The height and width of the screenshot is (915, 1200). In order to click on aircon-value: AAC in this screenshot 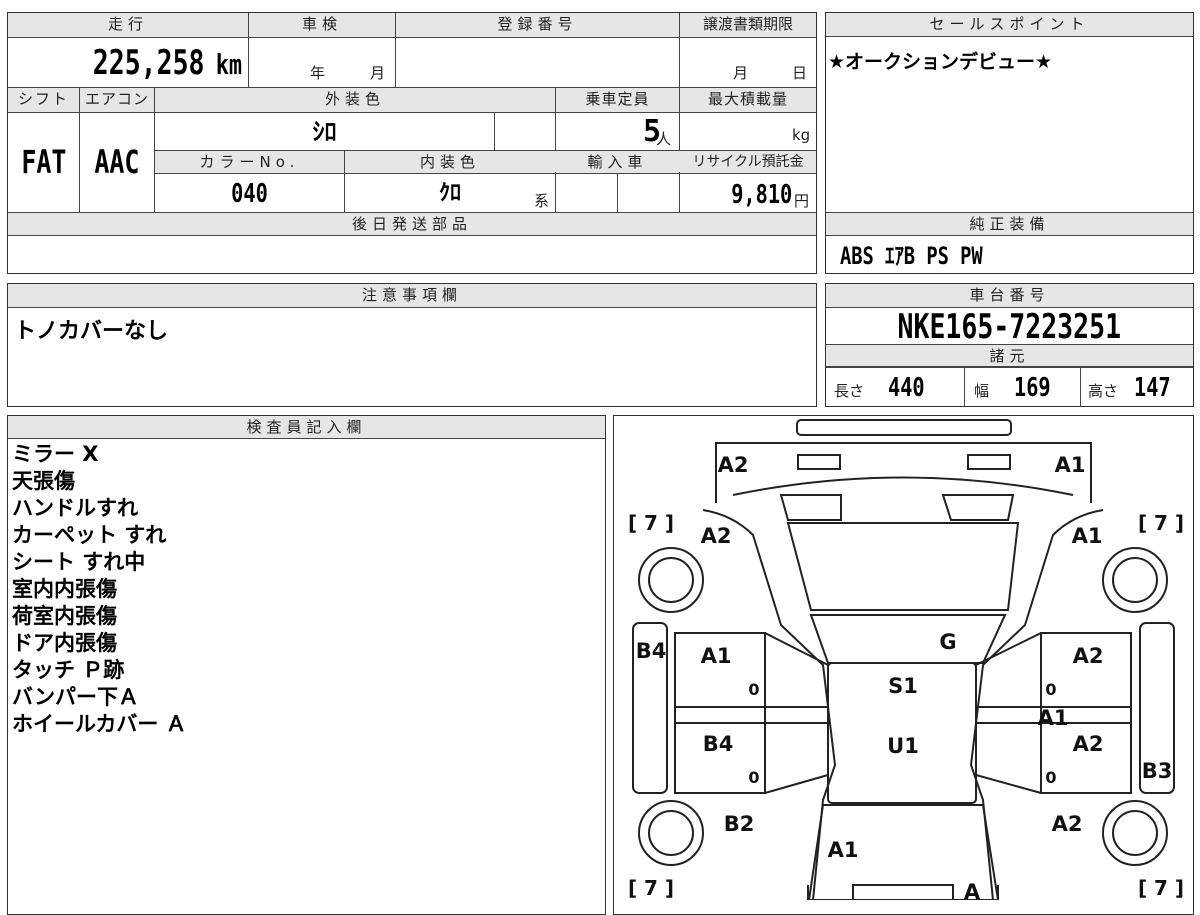, I will do `click(117, 162)`.